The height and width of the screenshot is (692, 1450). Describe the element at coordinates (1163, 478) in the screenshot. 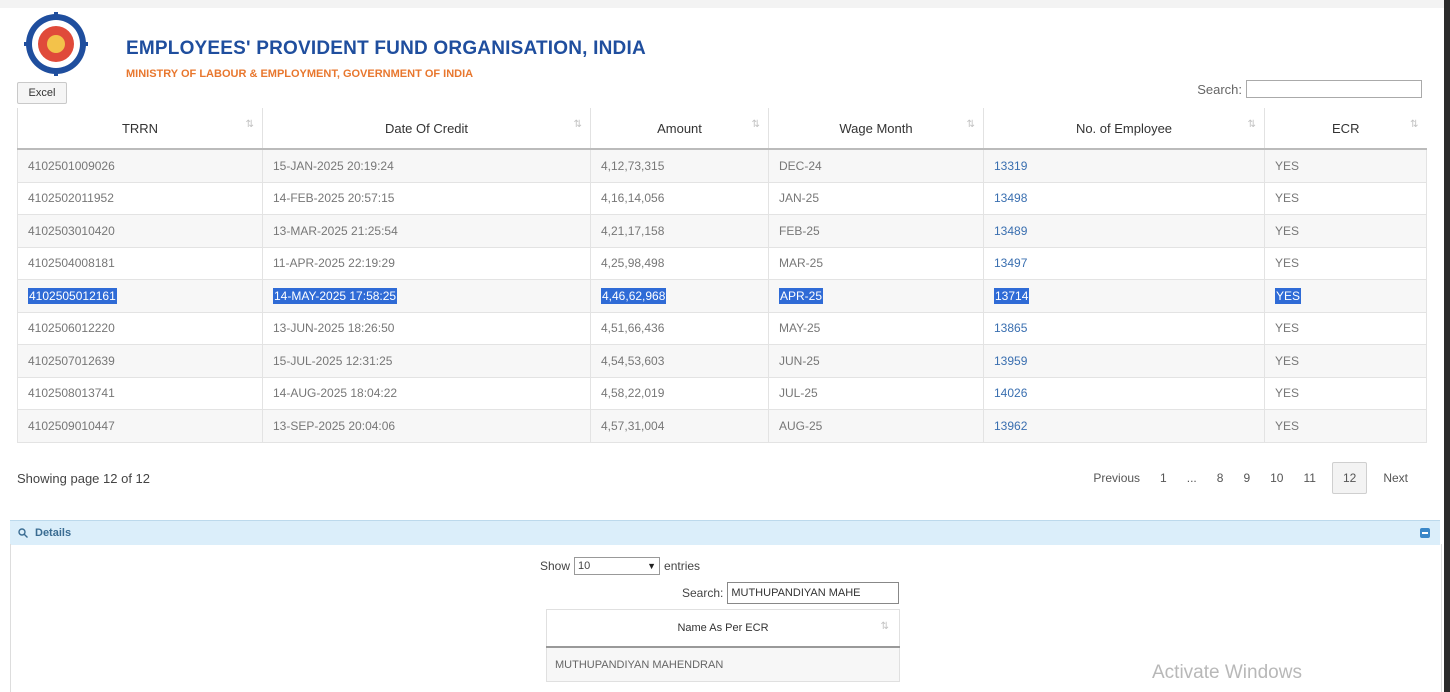

I see `page-1-button: 1` at that location.